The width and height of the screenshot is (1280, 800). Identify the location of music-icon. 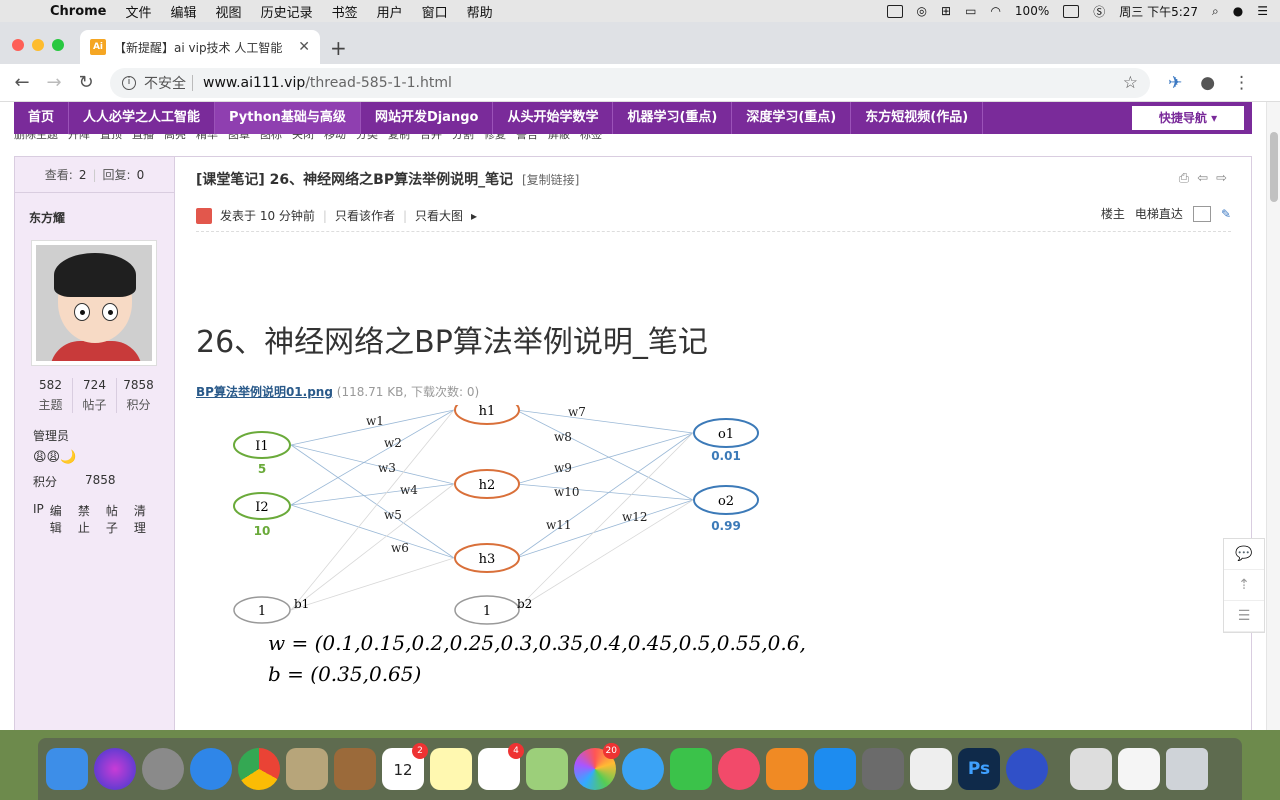
(739, 769).